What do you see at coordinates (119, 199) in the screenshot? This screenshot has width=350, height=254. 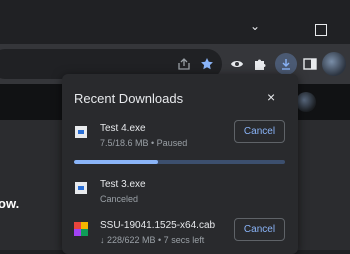 I see `download-status: Canceled` at bounding box center [119, 199].